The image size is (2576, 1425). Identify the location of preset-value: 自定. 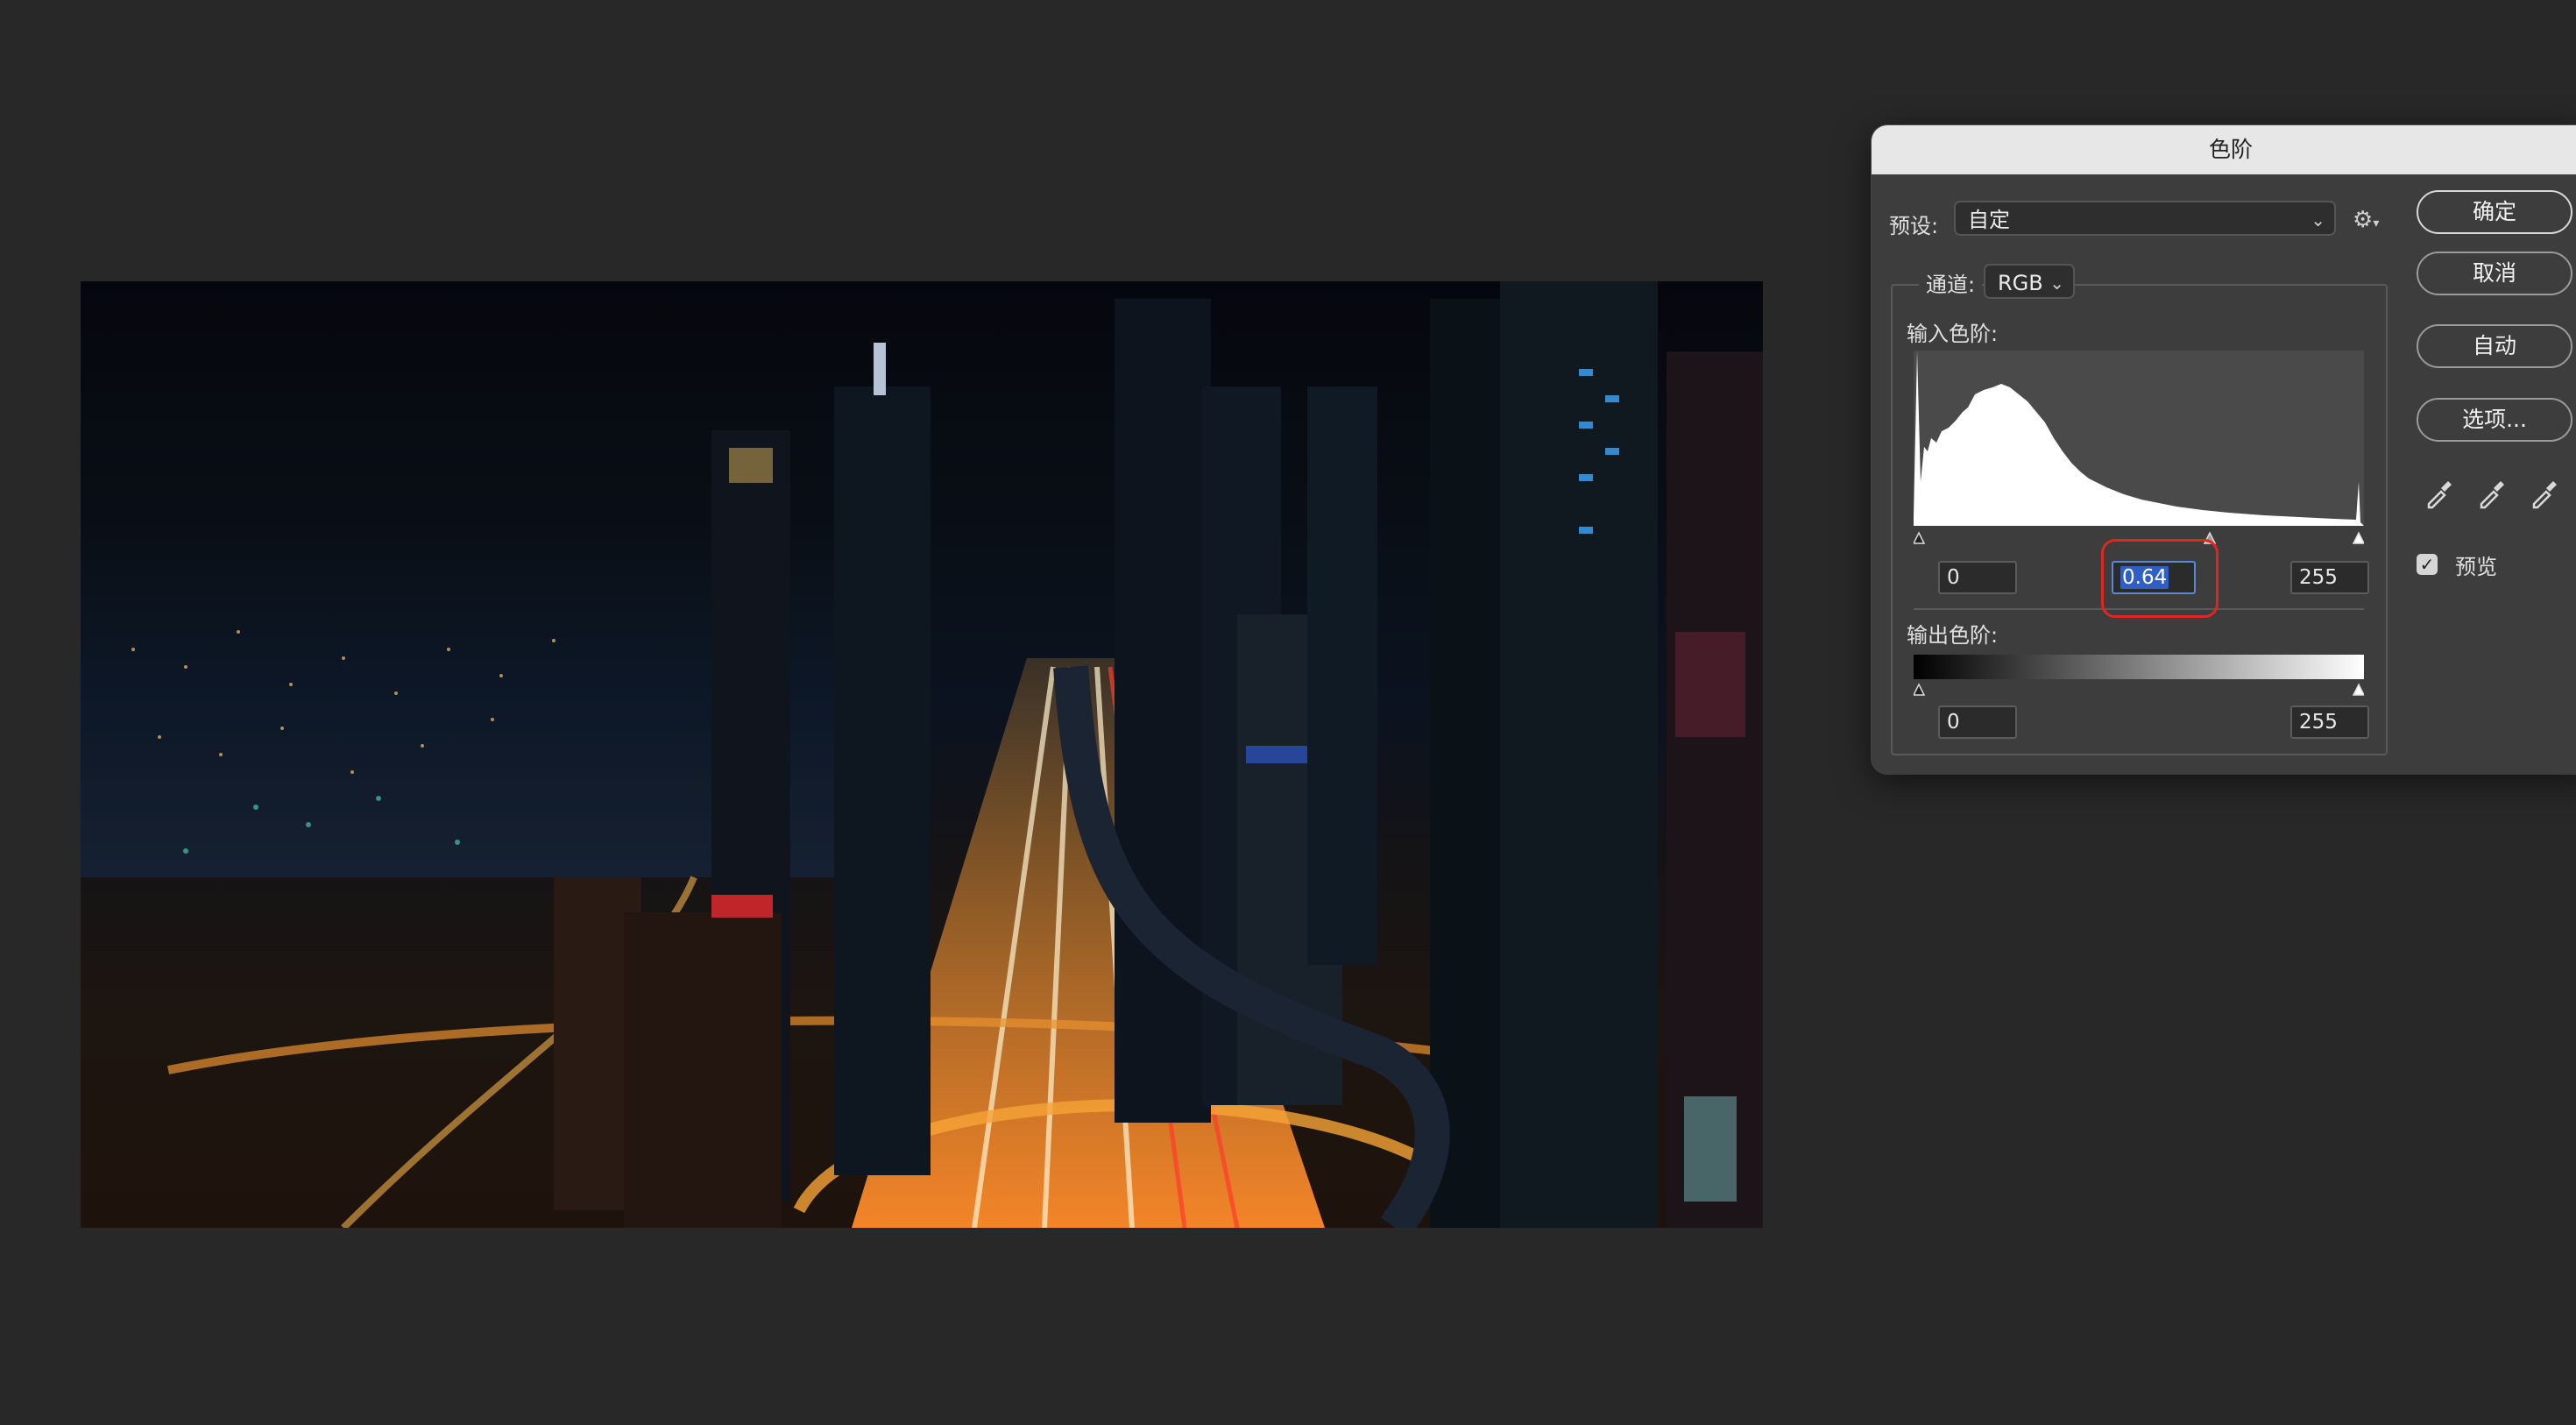
(1989, 220).